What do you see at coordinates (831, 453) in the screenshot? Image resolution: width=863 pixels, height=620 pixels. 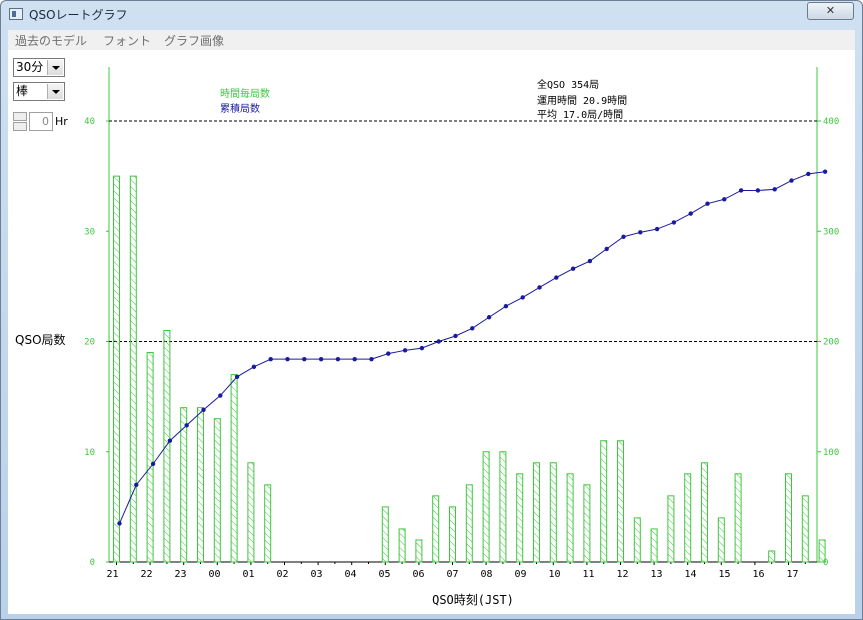 I see `right-tick-label: 100` at bounding box center [831, 453].